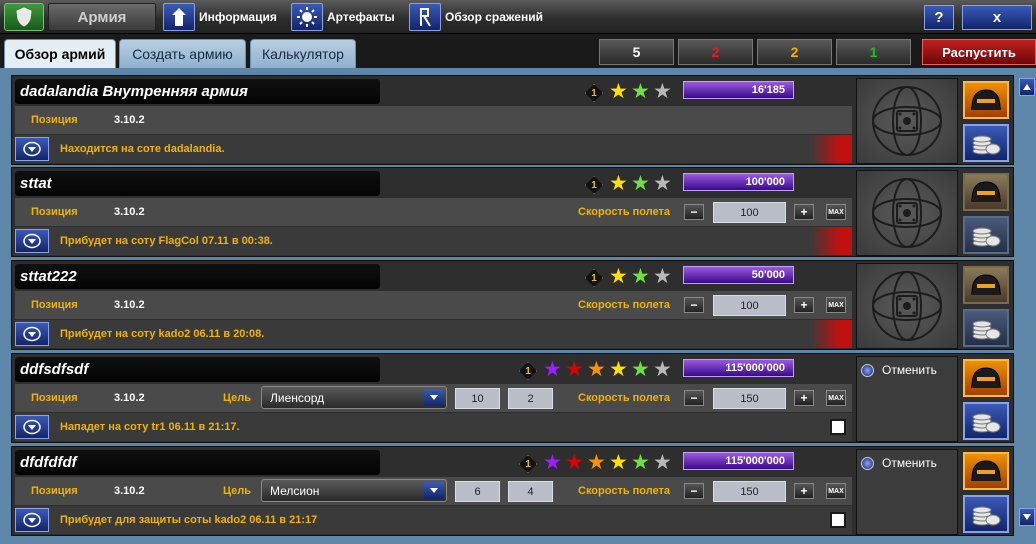 The image size is (1036, 544). What do you see at coordinates (354, 397) in the screenshot?
I see `target-select: Лиенсорд` at bounding box center [354, 397].